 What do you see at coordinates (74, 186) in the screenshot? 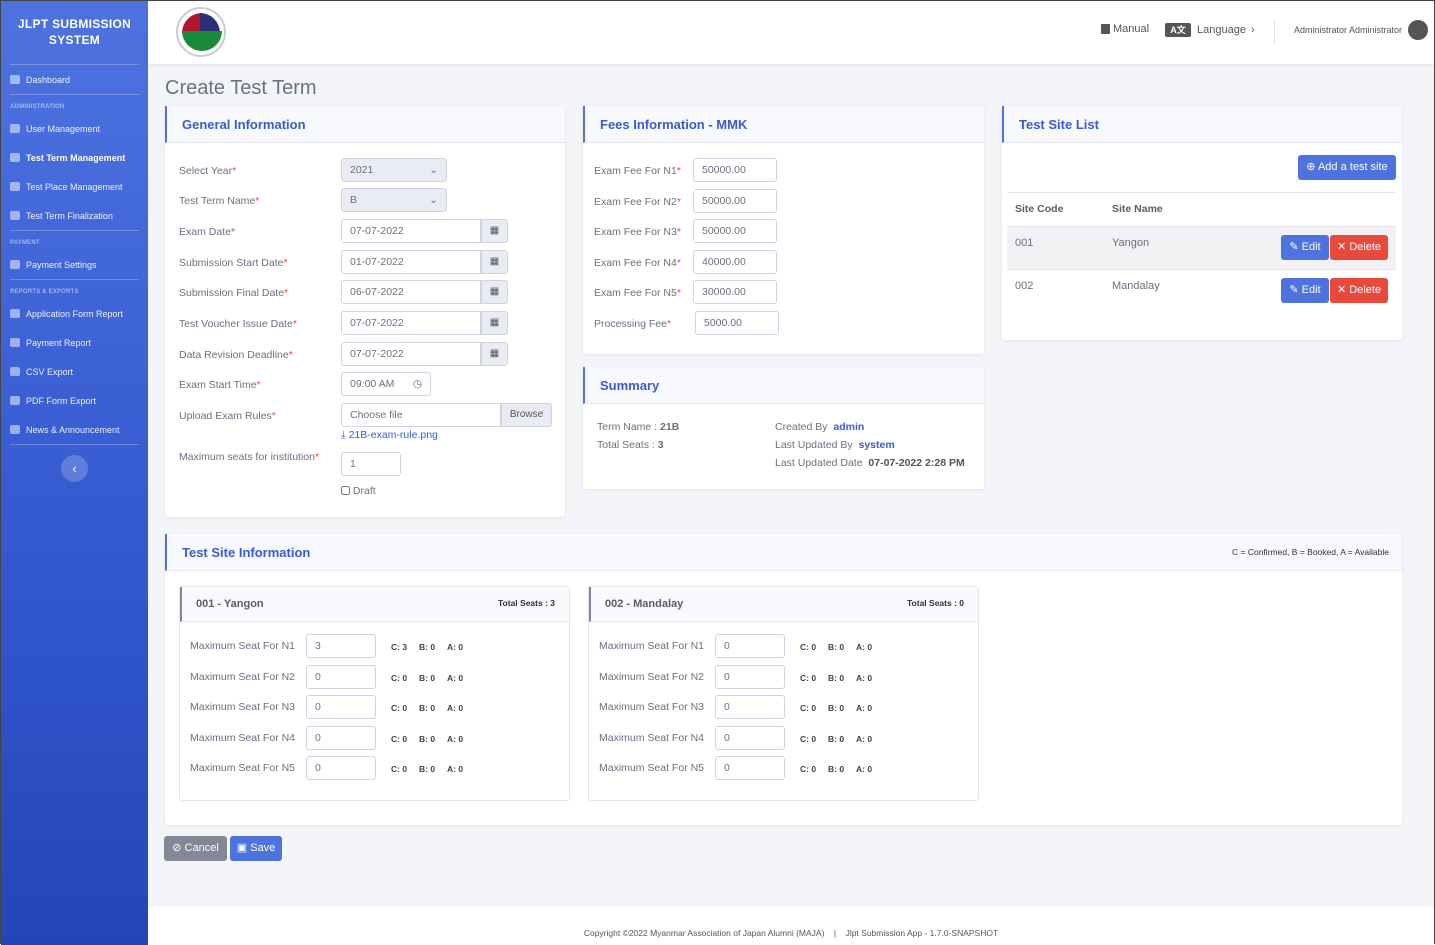
I see `sidebar-item-test-place-management: Test Place Management` at bounding box center [74, 186].